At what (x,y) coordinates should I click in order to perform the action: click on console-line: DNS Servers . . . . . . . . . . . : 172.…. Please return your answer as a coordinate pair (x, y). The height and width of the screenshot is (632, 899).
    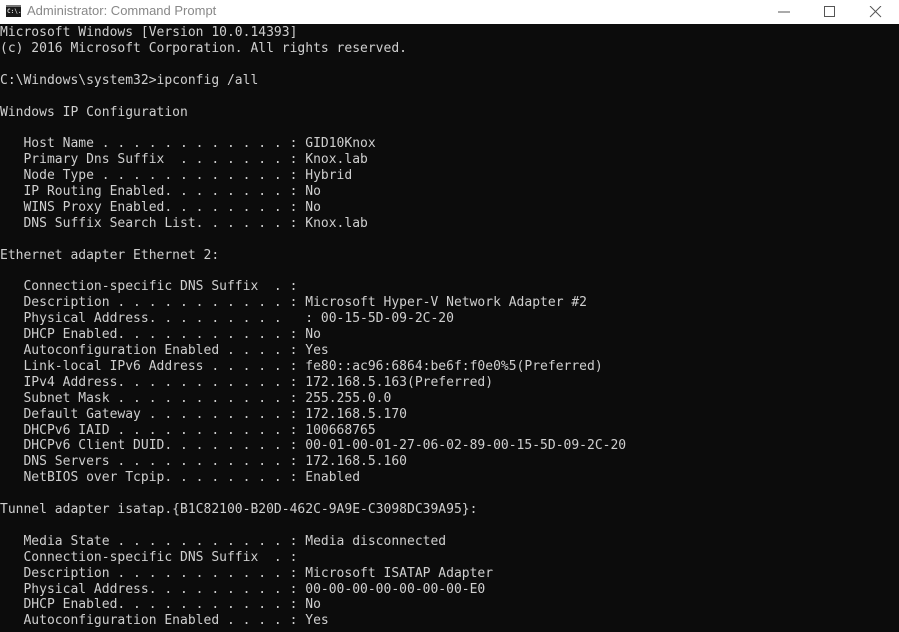
    Looking at the image, I should click on (203, 462).